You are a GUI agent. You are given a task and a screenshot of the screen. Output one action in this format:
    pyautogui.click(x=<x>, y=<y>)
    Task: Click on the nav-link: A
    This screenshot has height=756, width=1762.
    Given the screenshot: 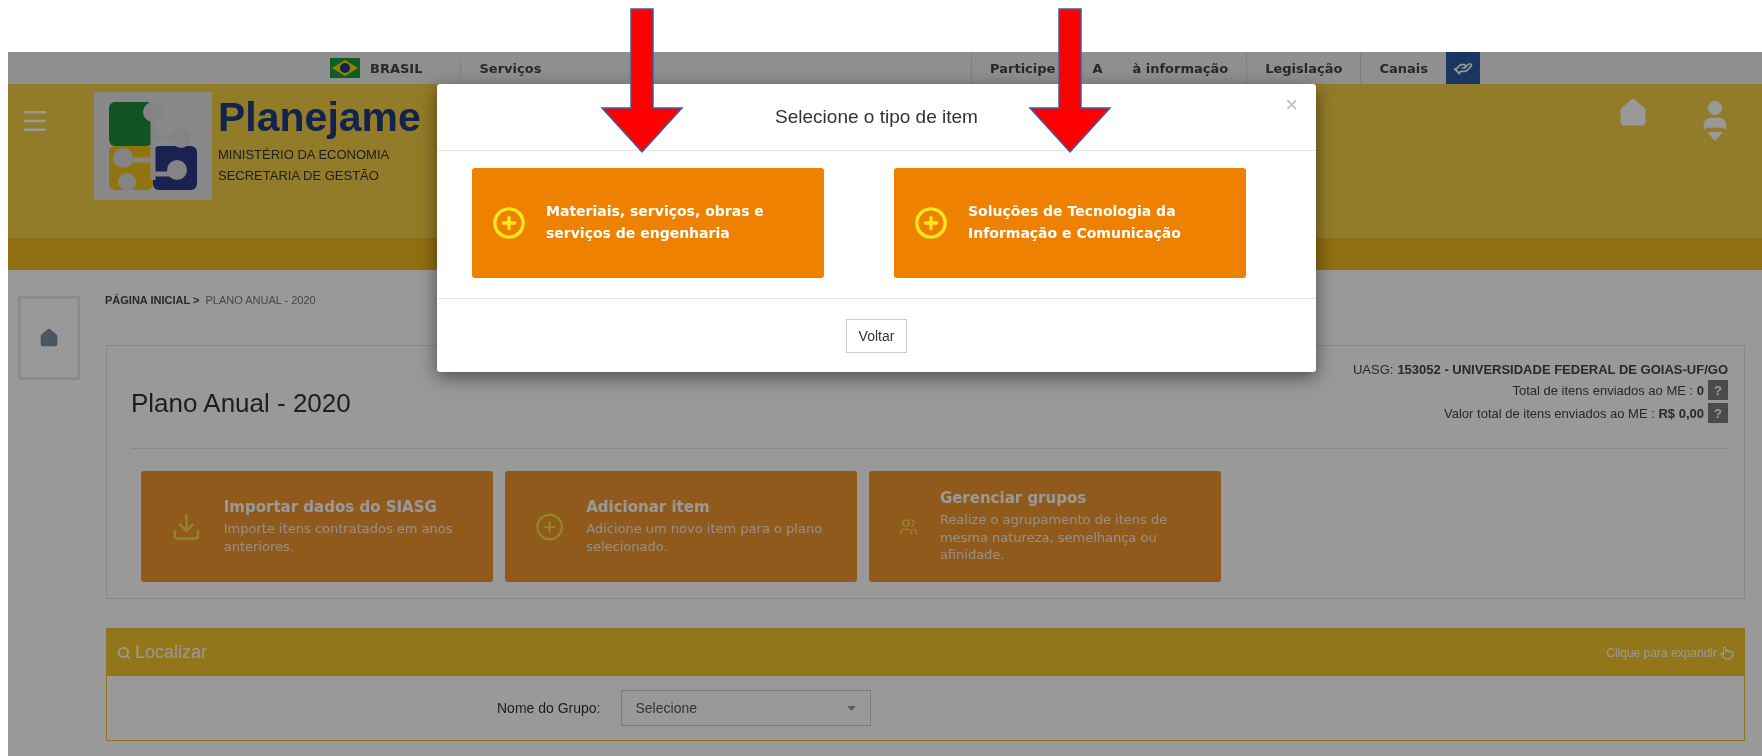 What is the action you would take?
    pyautogui.click(x=1097, y=68)
    